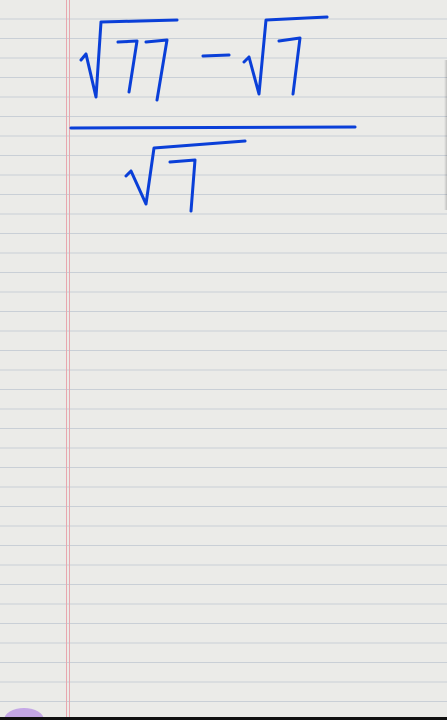 The height and width of the screenshot is (720, 447). Describe the element at coordinates (156, 70) in the screenshot. I see `digit-seven-b` at that location.